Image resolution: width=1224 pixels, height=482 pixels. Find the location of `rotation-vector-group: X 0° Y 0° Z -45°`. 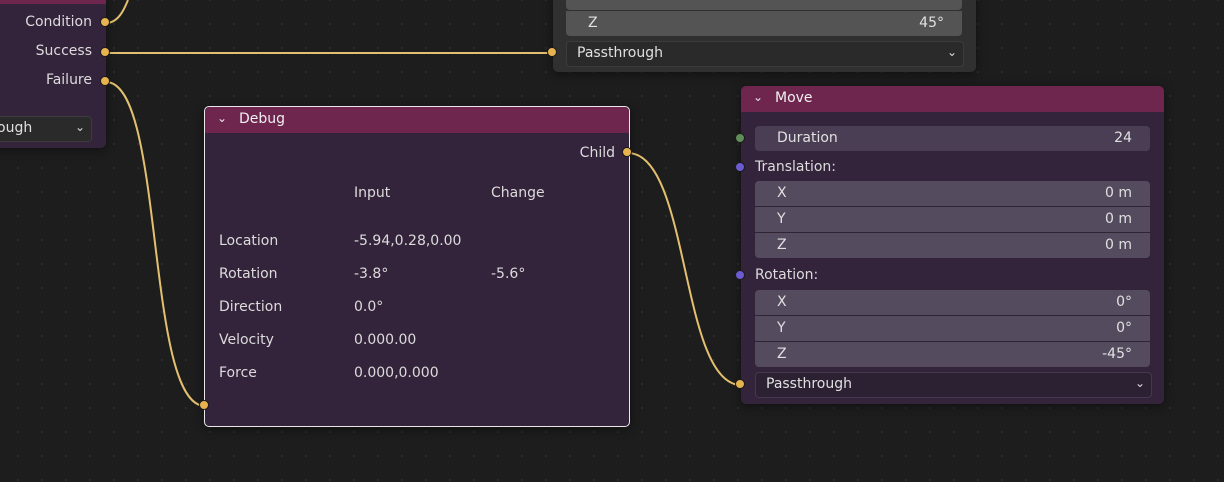

rotation-vector-group: X 0° Y 0° Z -45° is located at coordinates (952, 328).